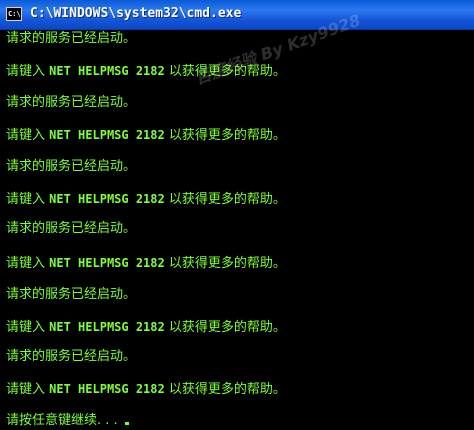 The height and width of the screenshot is (430, 474). Describe the element at coordinates (126, 423) in the screenshot. I see `cursor-icon` at that location.